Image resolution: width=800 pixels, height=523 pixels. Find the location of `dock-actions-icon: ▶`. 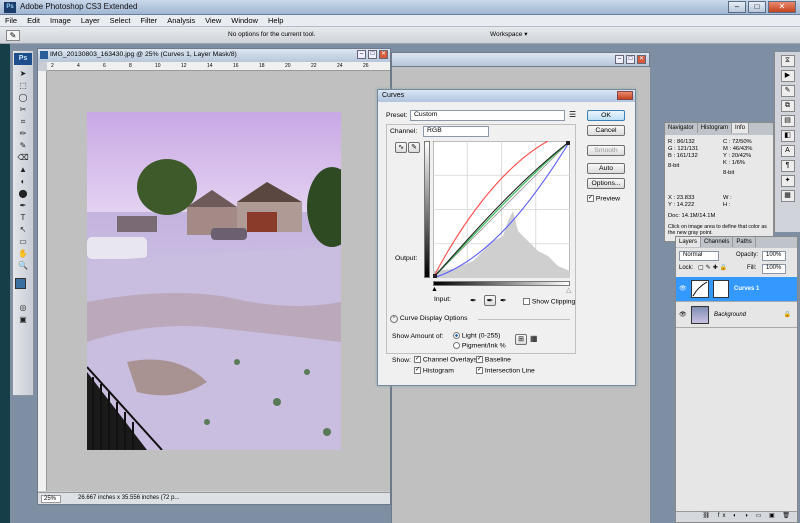

dock-actions-icon: ▶ is located at coordinates (787, 76).